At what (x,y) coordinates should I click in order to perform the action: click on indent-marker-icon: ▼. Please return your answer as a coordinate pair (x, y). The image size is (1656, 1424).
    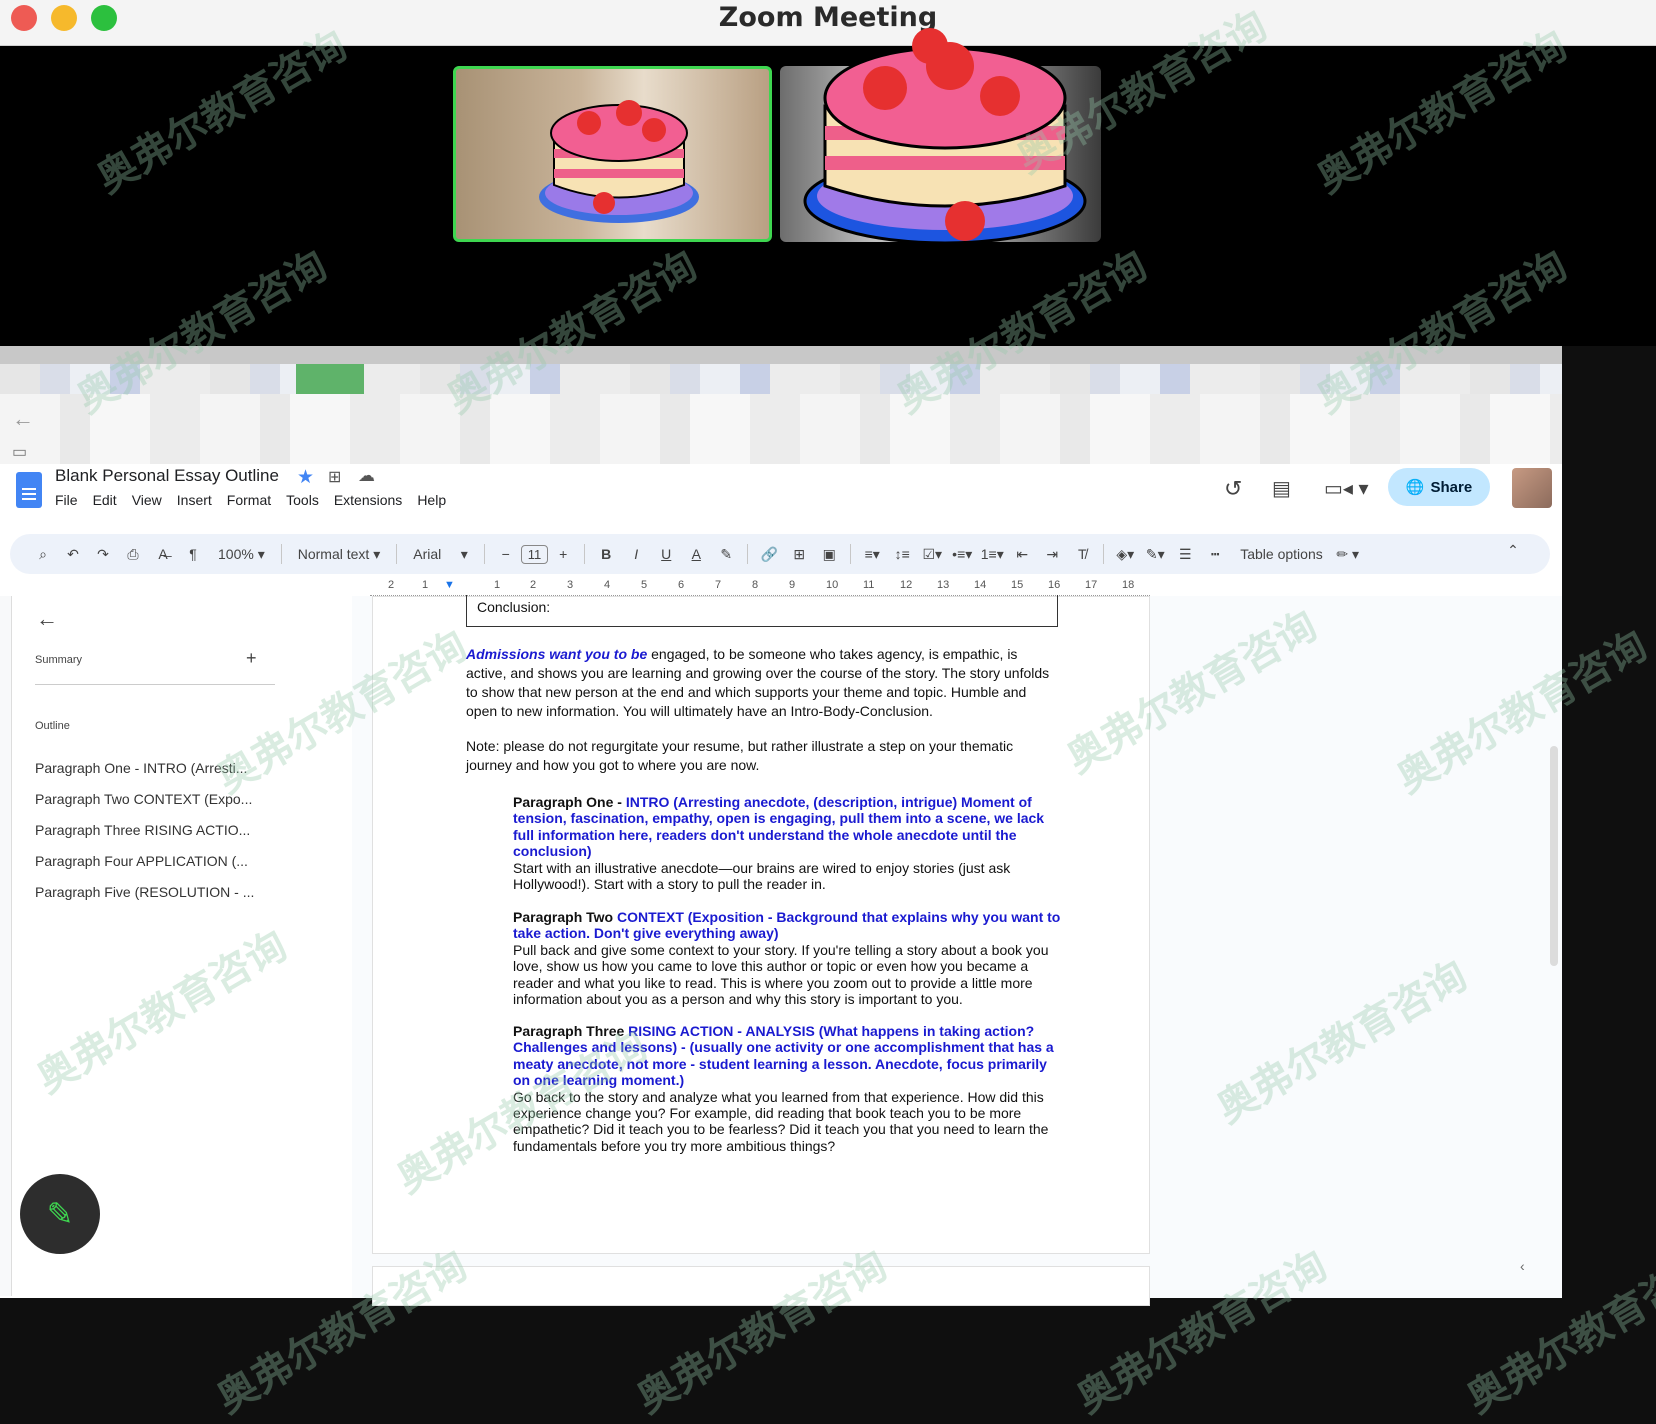
    Looking at the image, I should click on (449, 585).